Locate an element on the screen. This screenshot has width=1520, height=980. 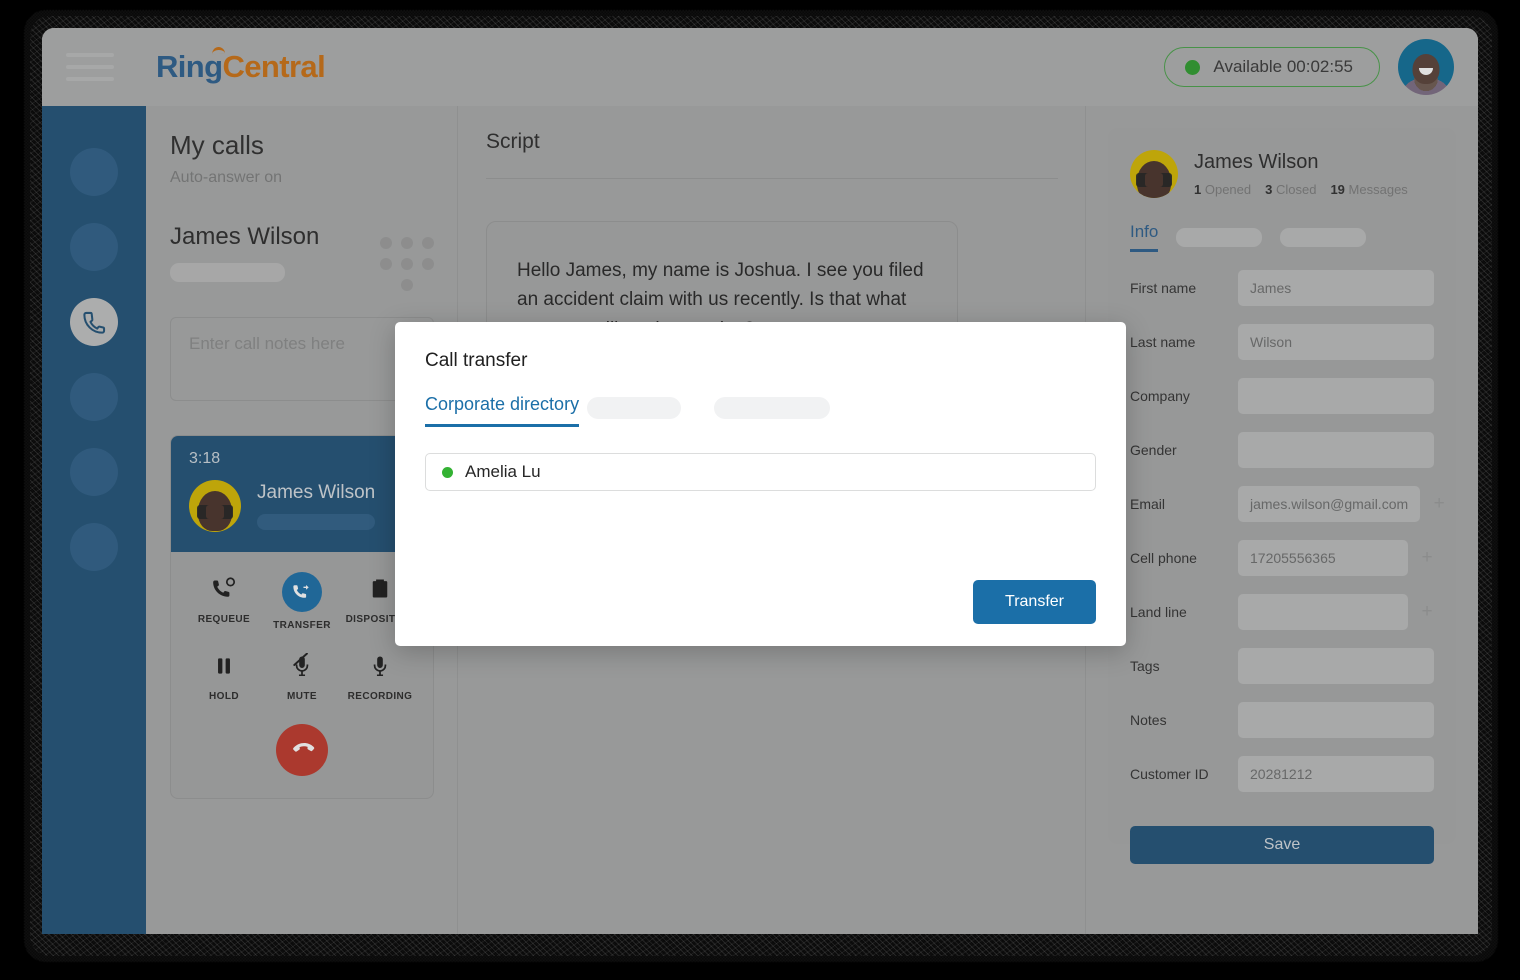
transfer-confirm-button: Transfer is located at coordinates (1034, 602).